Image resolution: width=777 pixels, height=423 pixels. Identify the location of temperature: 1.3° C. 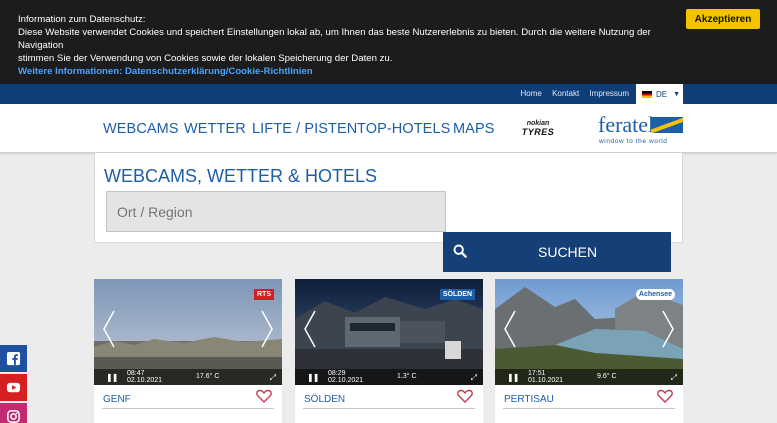
(407, 376).